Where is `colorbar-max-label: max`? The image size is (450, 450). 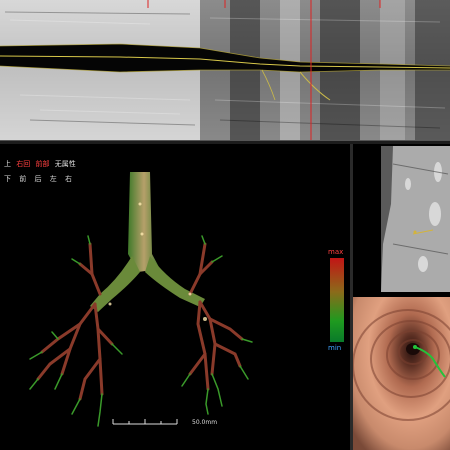
colorbar-max-label: max is located at coordinates (336, 252).